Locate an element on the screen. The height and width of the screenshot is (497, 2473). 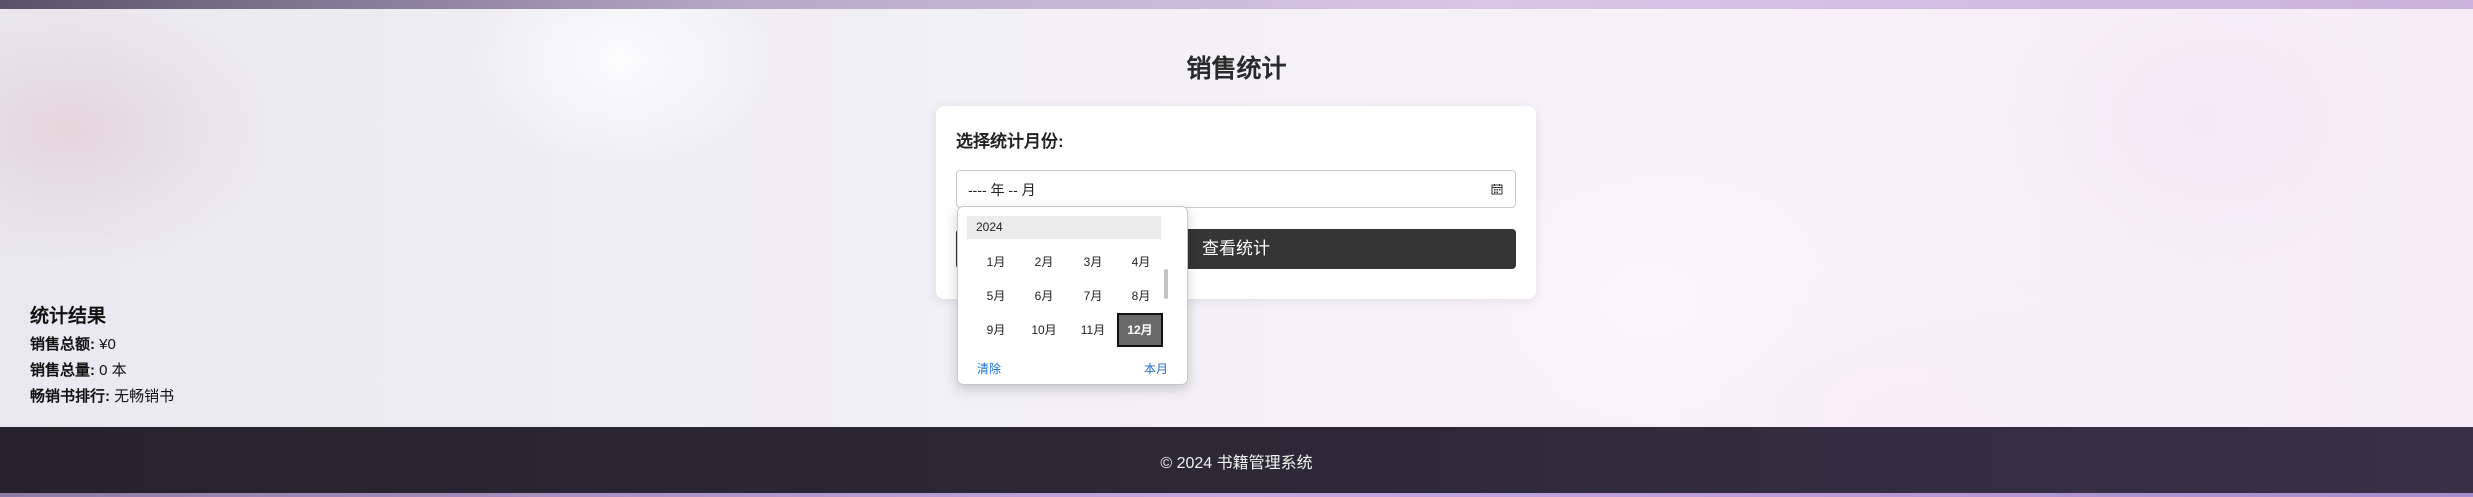
picker-this-month-button: 本月 is located at coordinates (1156, 368).